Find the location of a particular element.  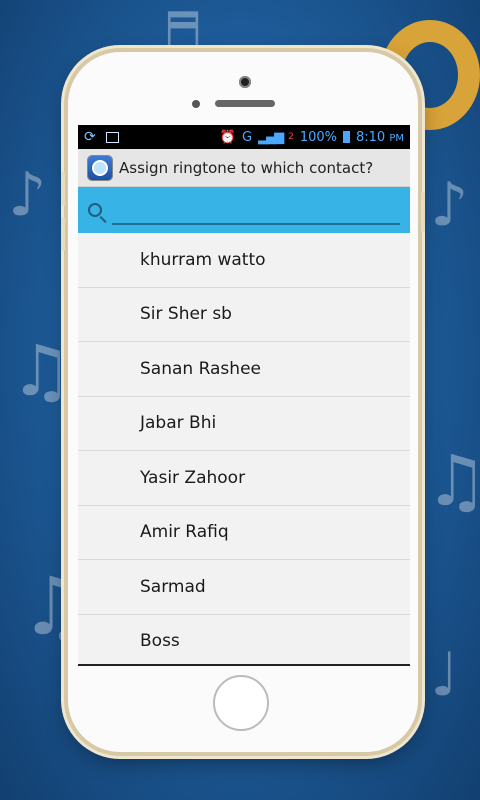

power-button is located at coordinates (423, 212).